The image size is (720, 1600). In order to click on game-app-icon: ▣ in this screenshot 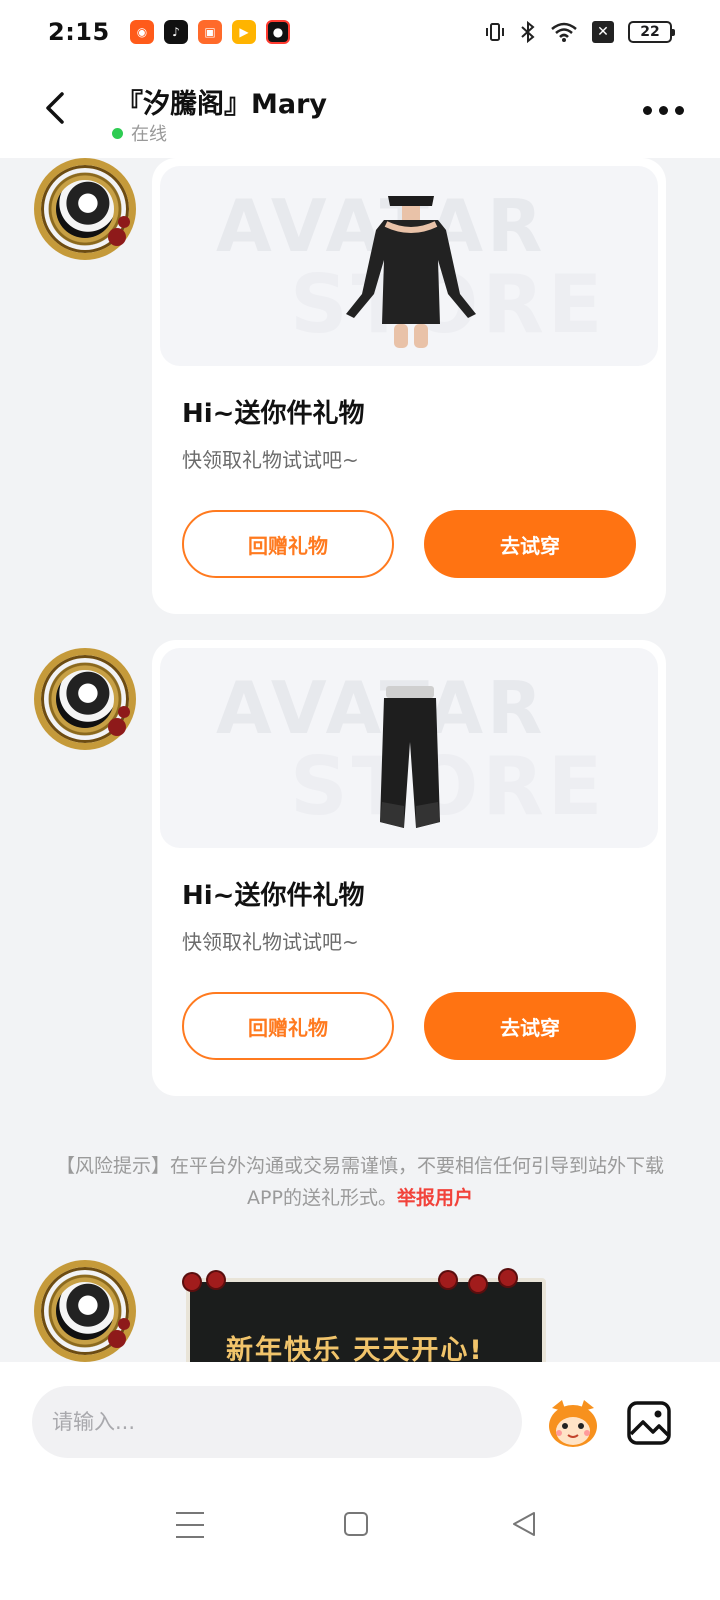, I will do `click(210, 32)`.